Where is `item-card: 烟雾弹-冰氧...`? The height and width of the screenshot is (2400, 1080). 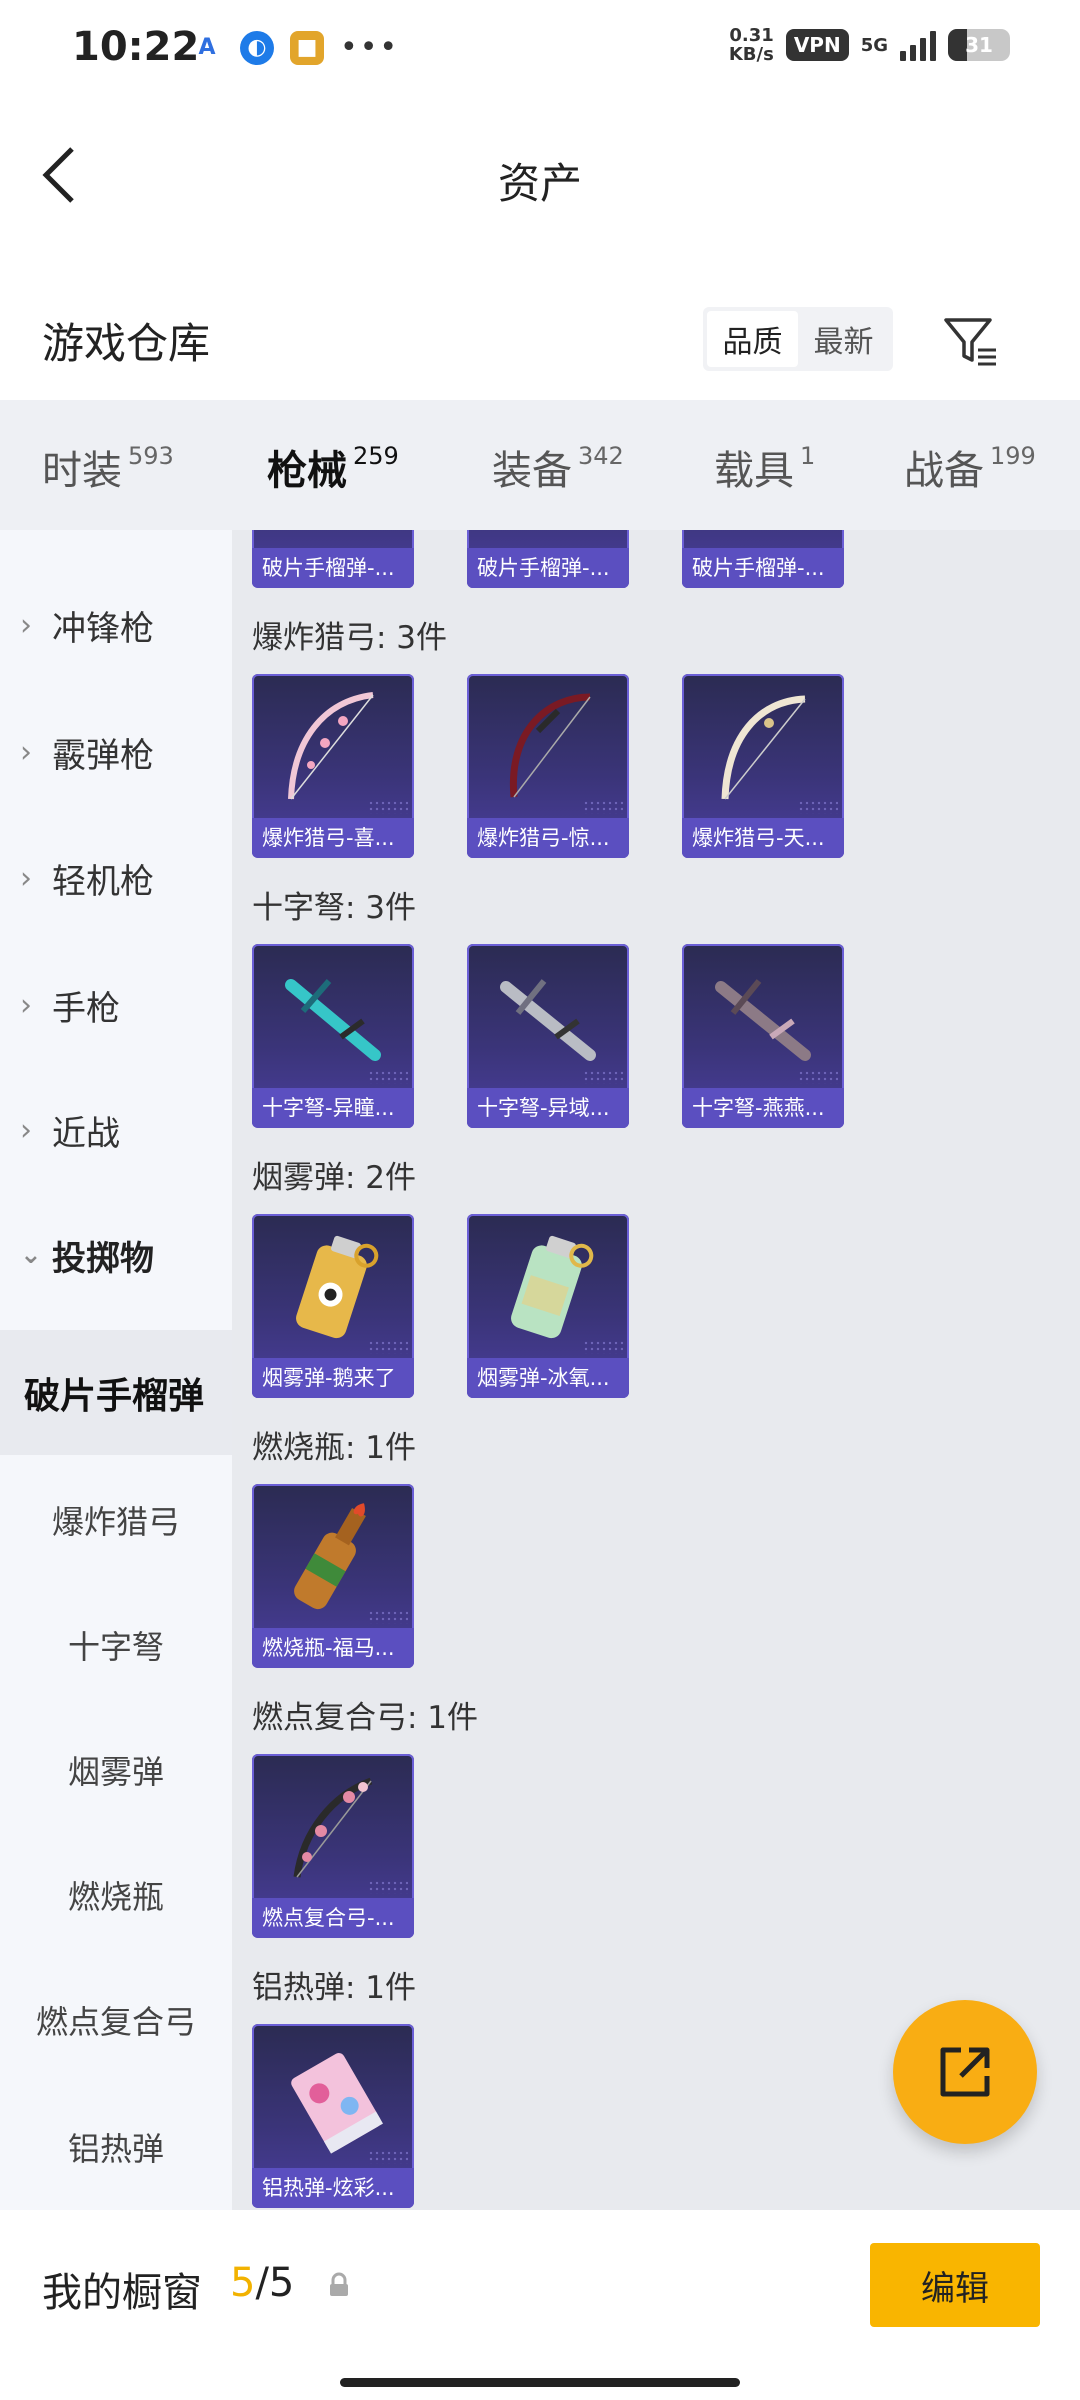 item-card: 烟雾弹-冰氧... is located at coordinates (548, 1306).